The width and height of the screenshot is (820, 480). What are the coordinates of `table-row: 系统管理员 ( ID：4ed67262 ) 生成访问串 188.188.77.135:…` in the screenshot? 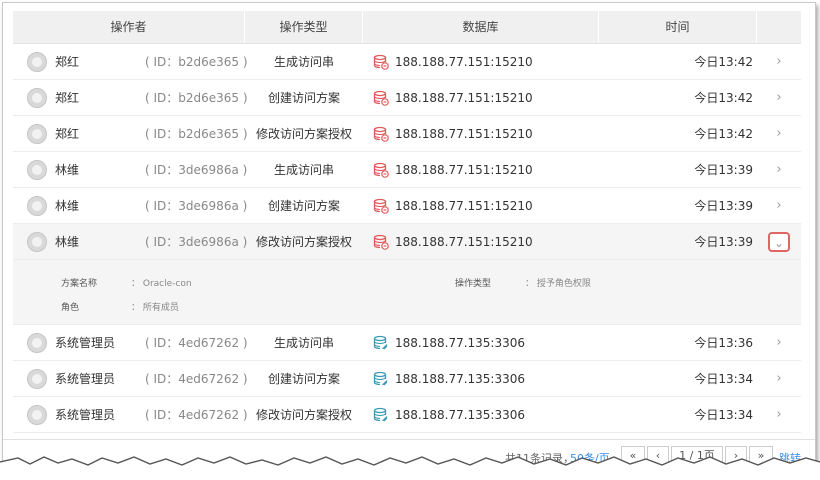 It's located at (407, 343).